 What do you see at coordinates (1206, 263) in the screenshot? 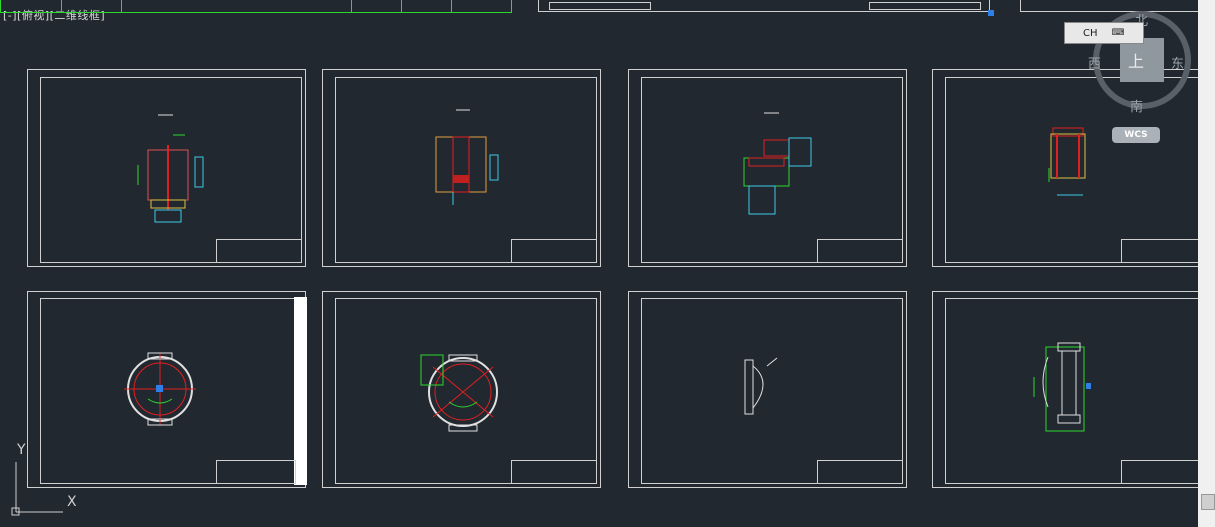
I see `vertical-scrollbar` at bounding box center [1206, 263].